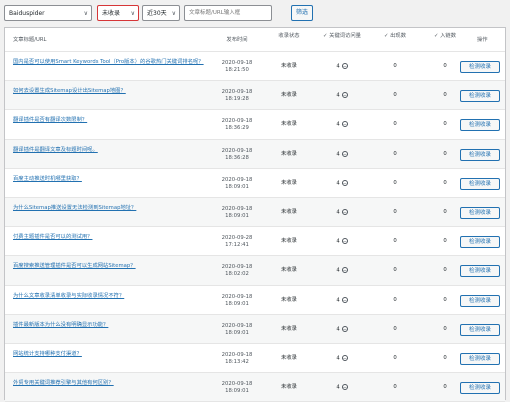  I want to click on row-title-link: 百度主动推送时机哪里获取？, so click(110, 179).